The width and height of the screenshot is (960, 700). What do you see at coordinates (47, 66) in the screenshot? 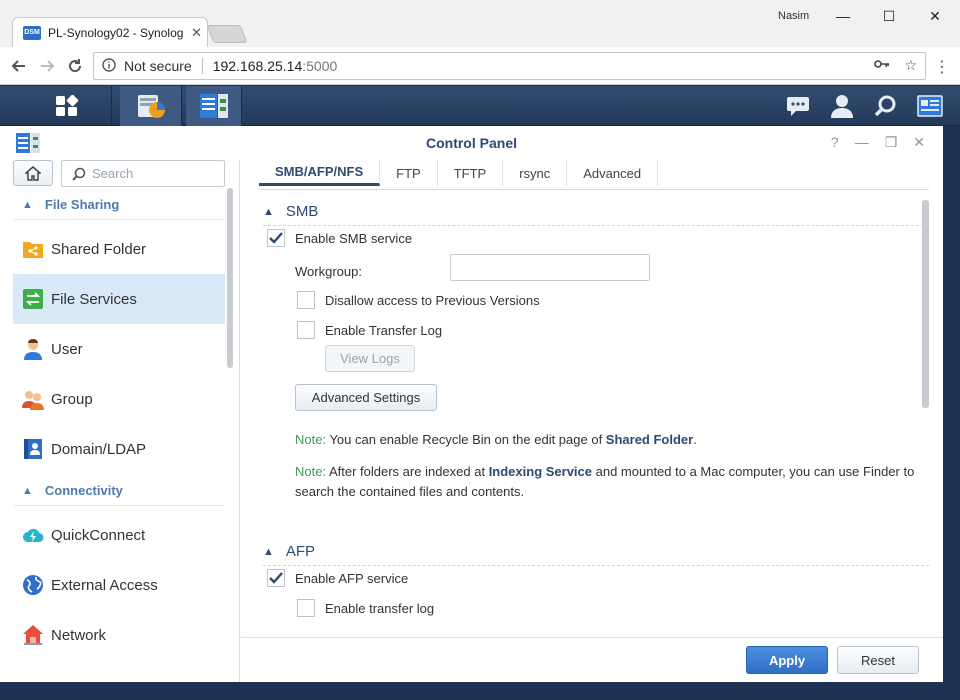
I see `arrow-right-icon` at bounding box center [47, 66].